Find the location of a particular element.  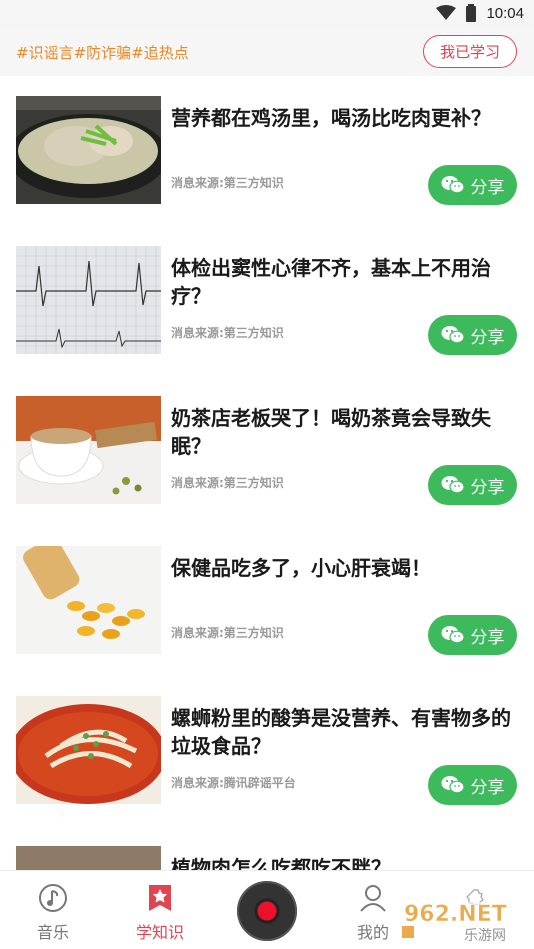

status-time: 10:04 is located at coordinates (505, 13).